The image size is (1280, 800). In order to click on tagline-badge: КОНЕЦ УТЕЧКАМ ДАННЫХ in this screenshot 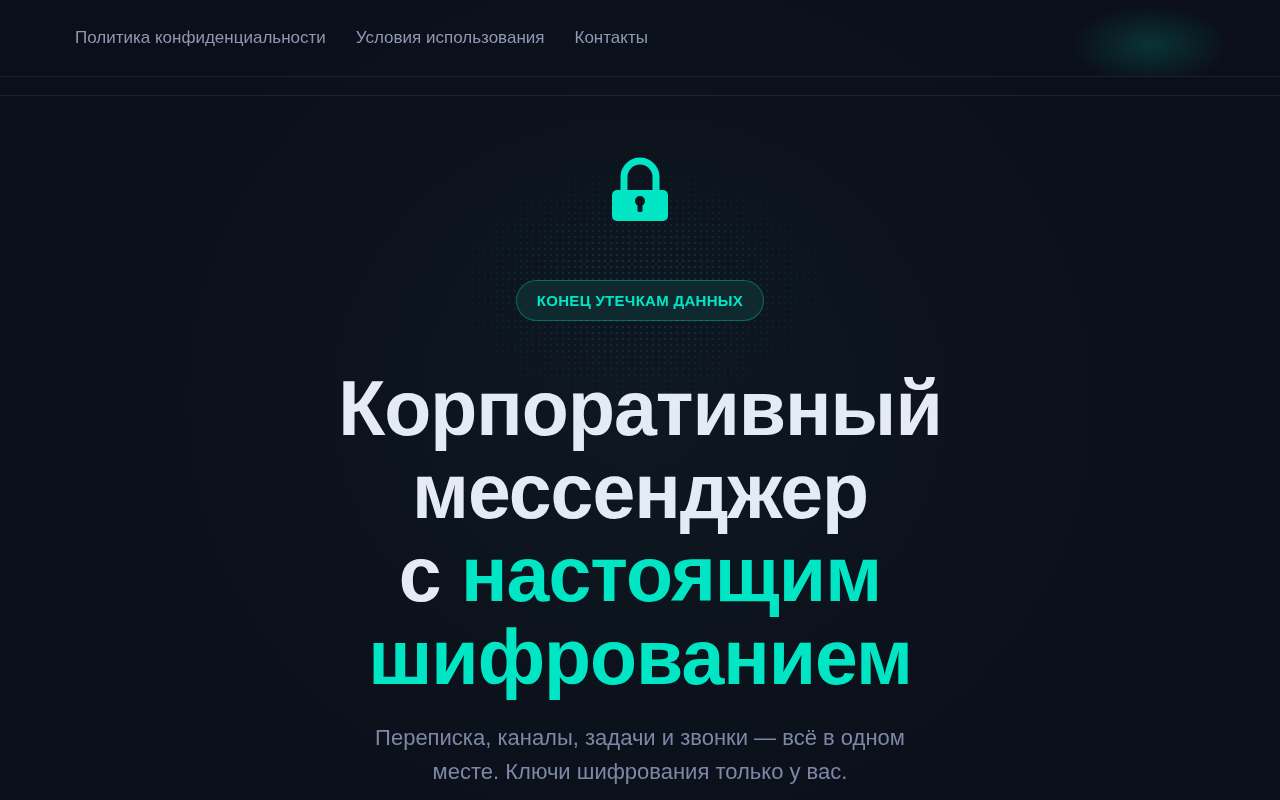, I will do `click(640, 300)`.